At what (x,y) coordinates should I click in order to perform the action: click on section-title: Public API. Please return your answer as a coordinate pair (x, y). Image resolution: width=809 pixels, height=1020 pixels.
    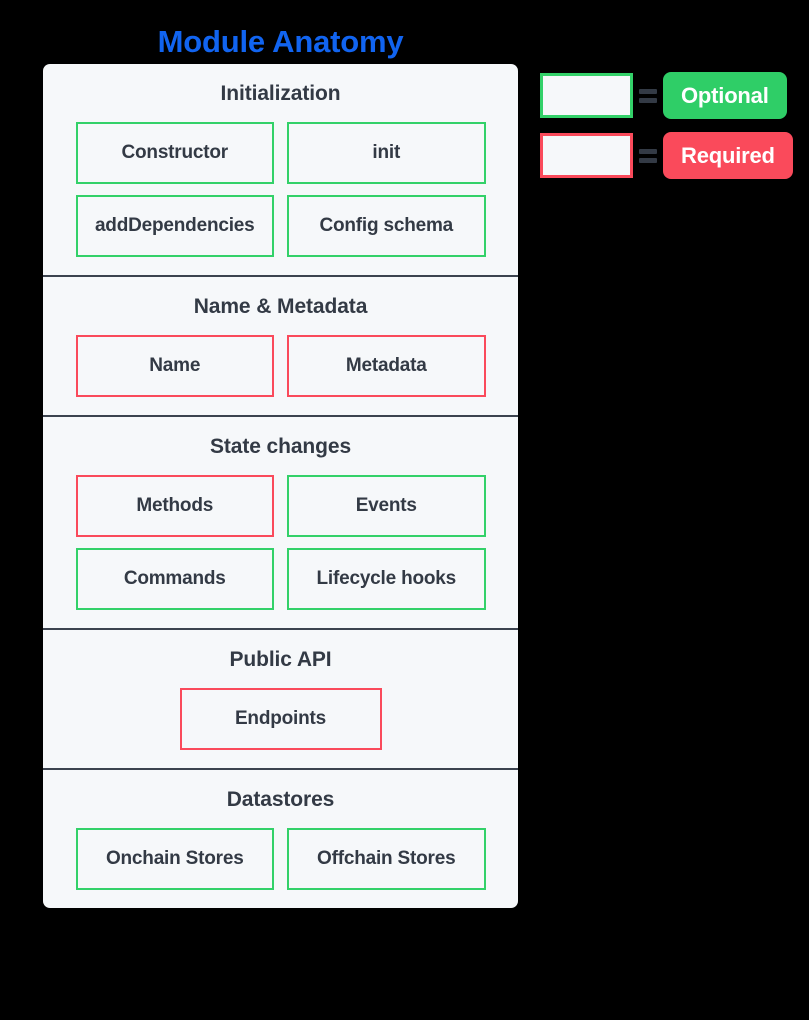
    Looking at the image, I should click on (280, 659).